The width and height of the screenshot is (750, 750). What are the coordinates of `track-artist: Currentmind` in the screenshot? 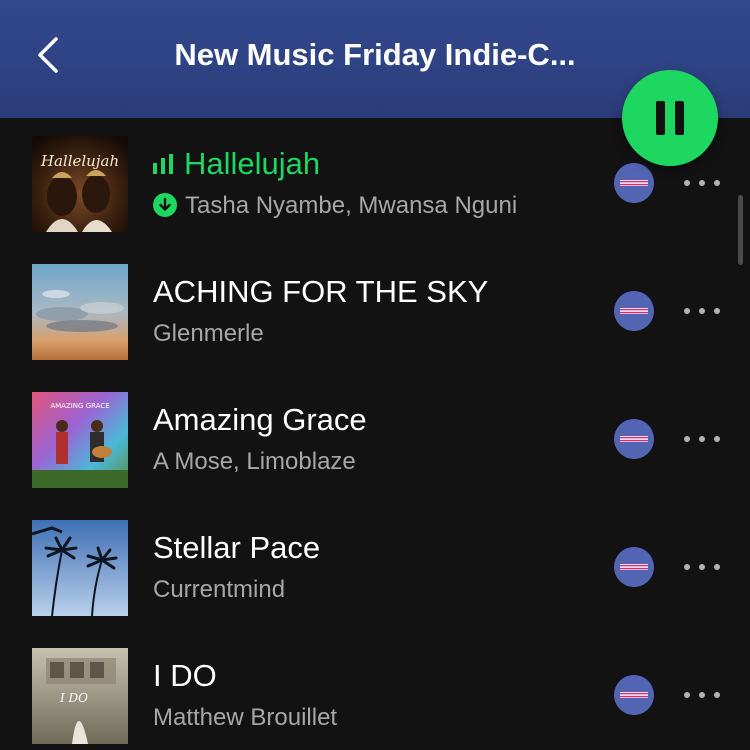 It's located at (219, 589).